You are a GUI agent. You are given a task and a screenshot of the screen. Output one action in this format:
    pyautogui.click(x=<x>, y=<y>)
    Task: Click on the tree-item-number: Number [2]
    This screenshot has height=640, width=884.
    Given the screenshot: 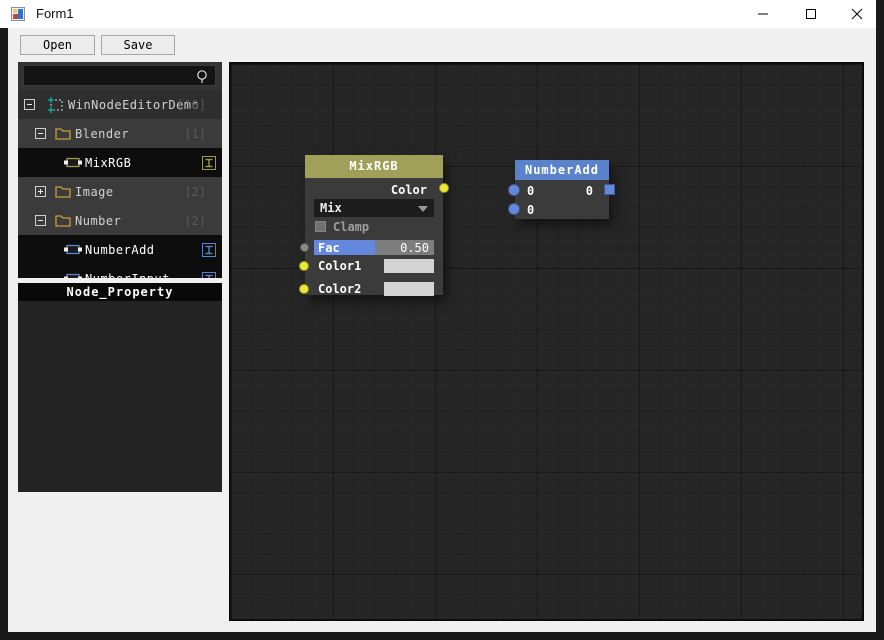 What is the action you would take?
    pyautogui.click(x=120, y=220)
    